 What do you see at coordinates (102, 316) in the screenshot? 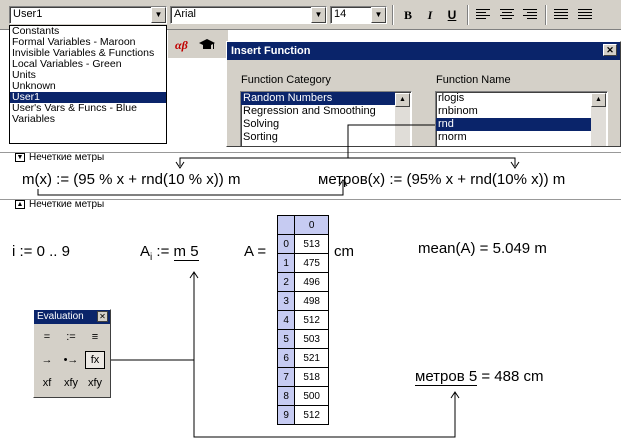
I see `close-icon: ✕` at bounding box center [102, 316].